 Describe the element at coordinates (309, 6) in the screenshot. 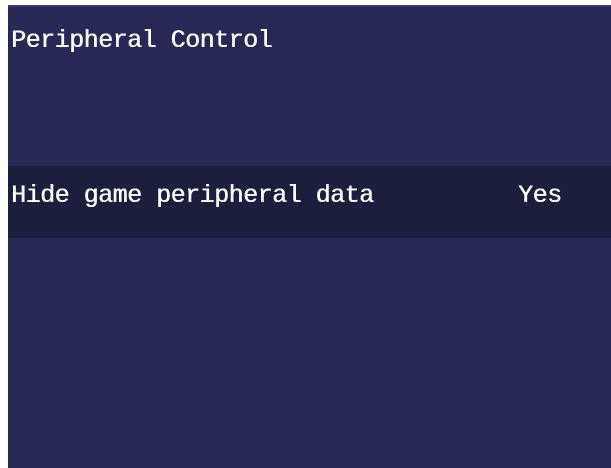

I see `screen-top-edge` at that location.